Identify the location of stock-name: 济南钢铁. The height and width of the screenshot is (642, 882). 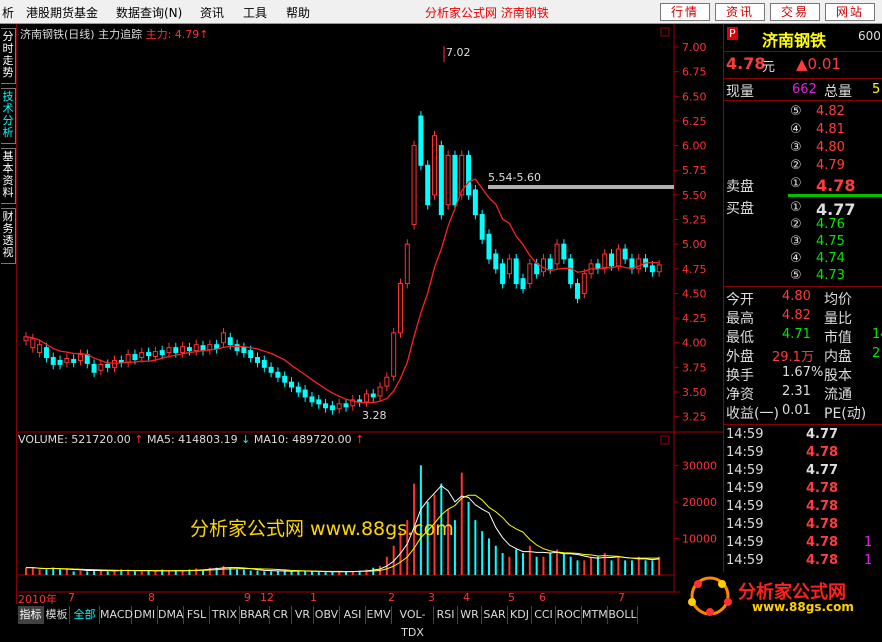
(794, 40).